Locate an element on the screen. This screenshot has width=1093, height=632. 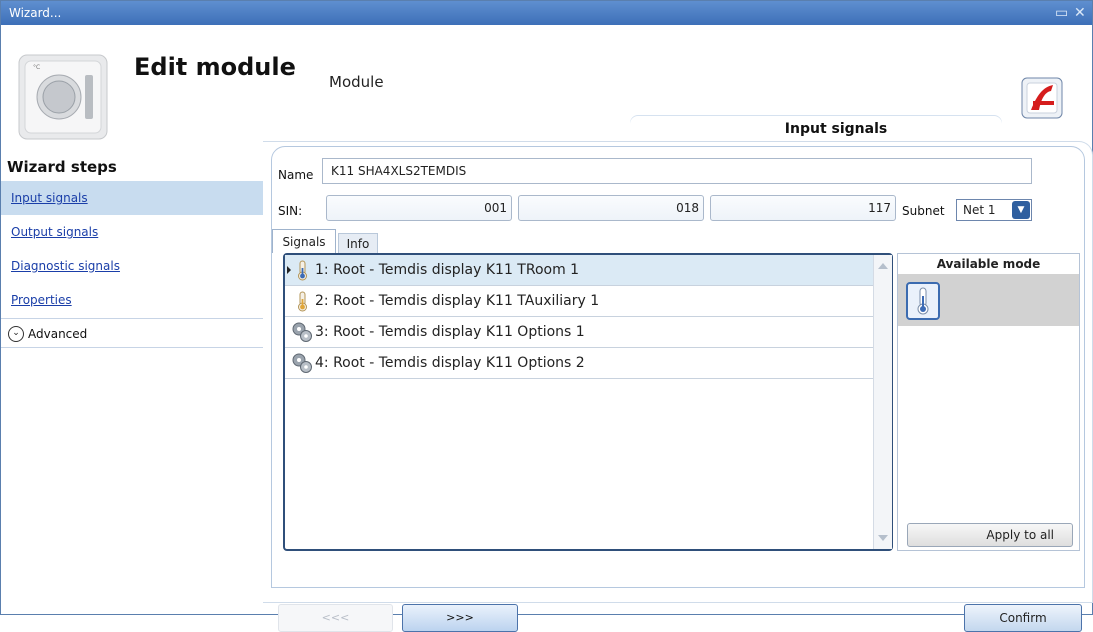
subnet-value: Net 1 is located at coordinates (979, 210).